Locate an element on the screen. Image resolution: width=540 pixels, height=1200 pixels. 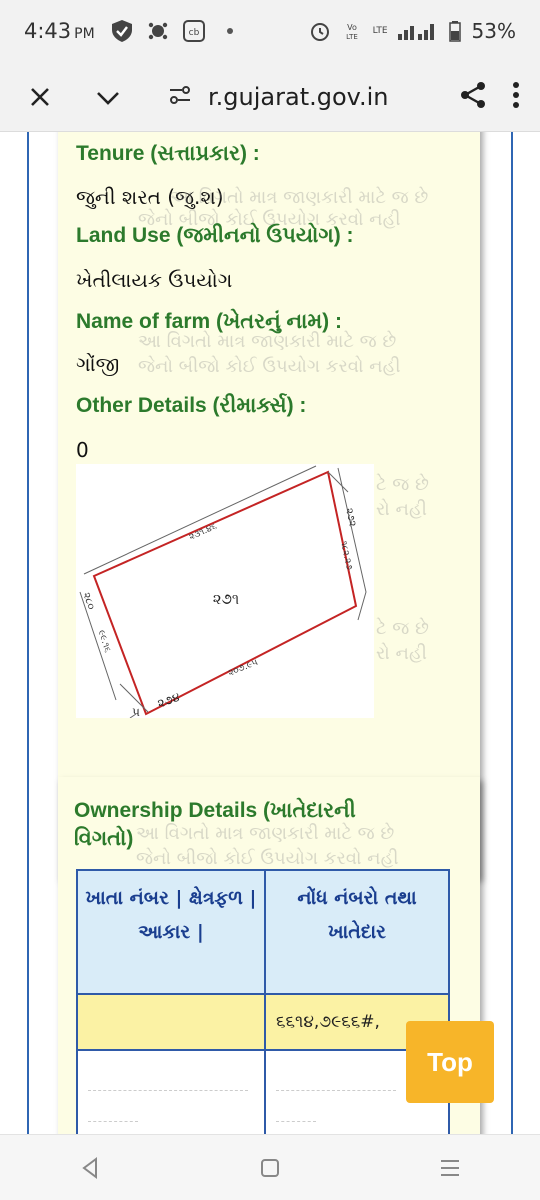
volte-icon: Vo LTE is located at coordinates (352, 31).